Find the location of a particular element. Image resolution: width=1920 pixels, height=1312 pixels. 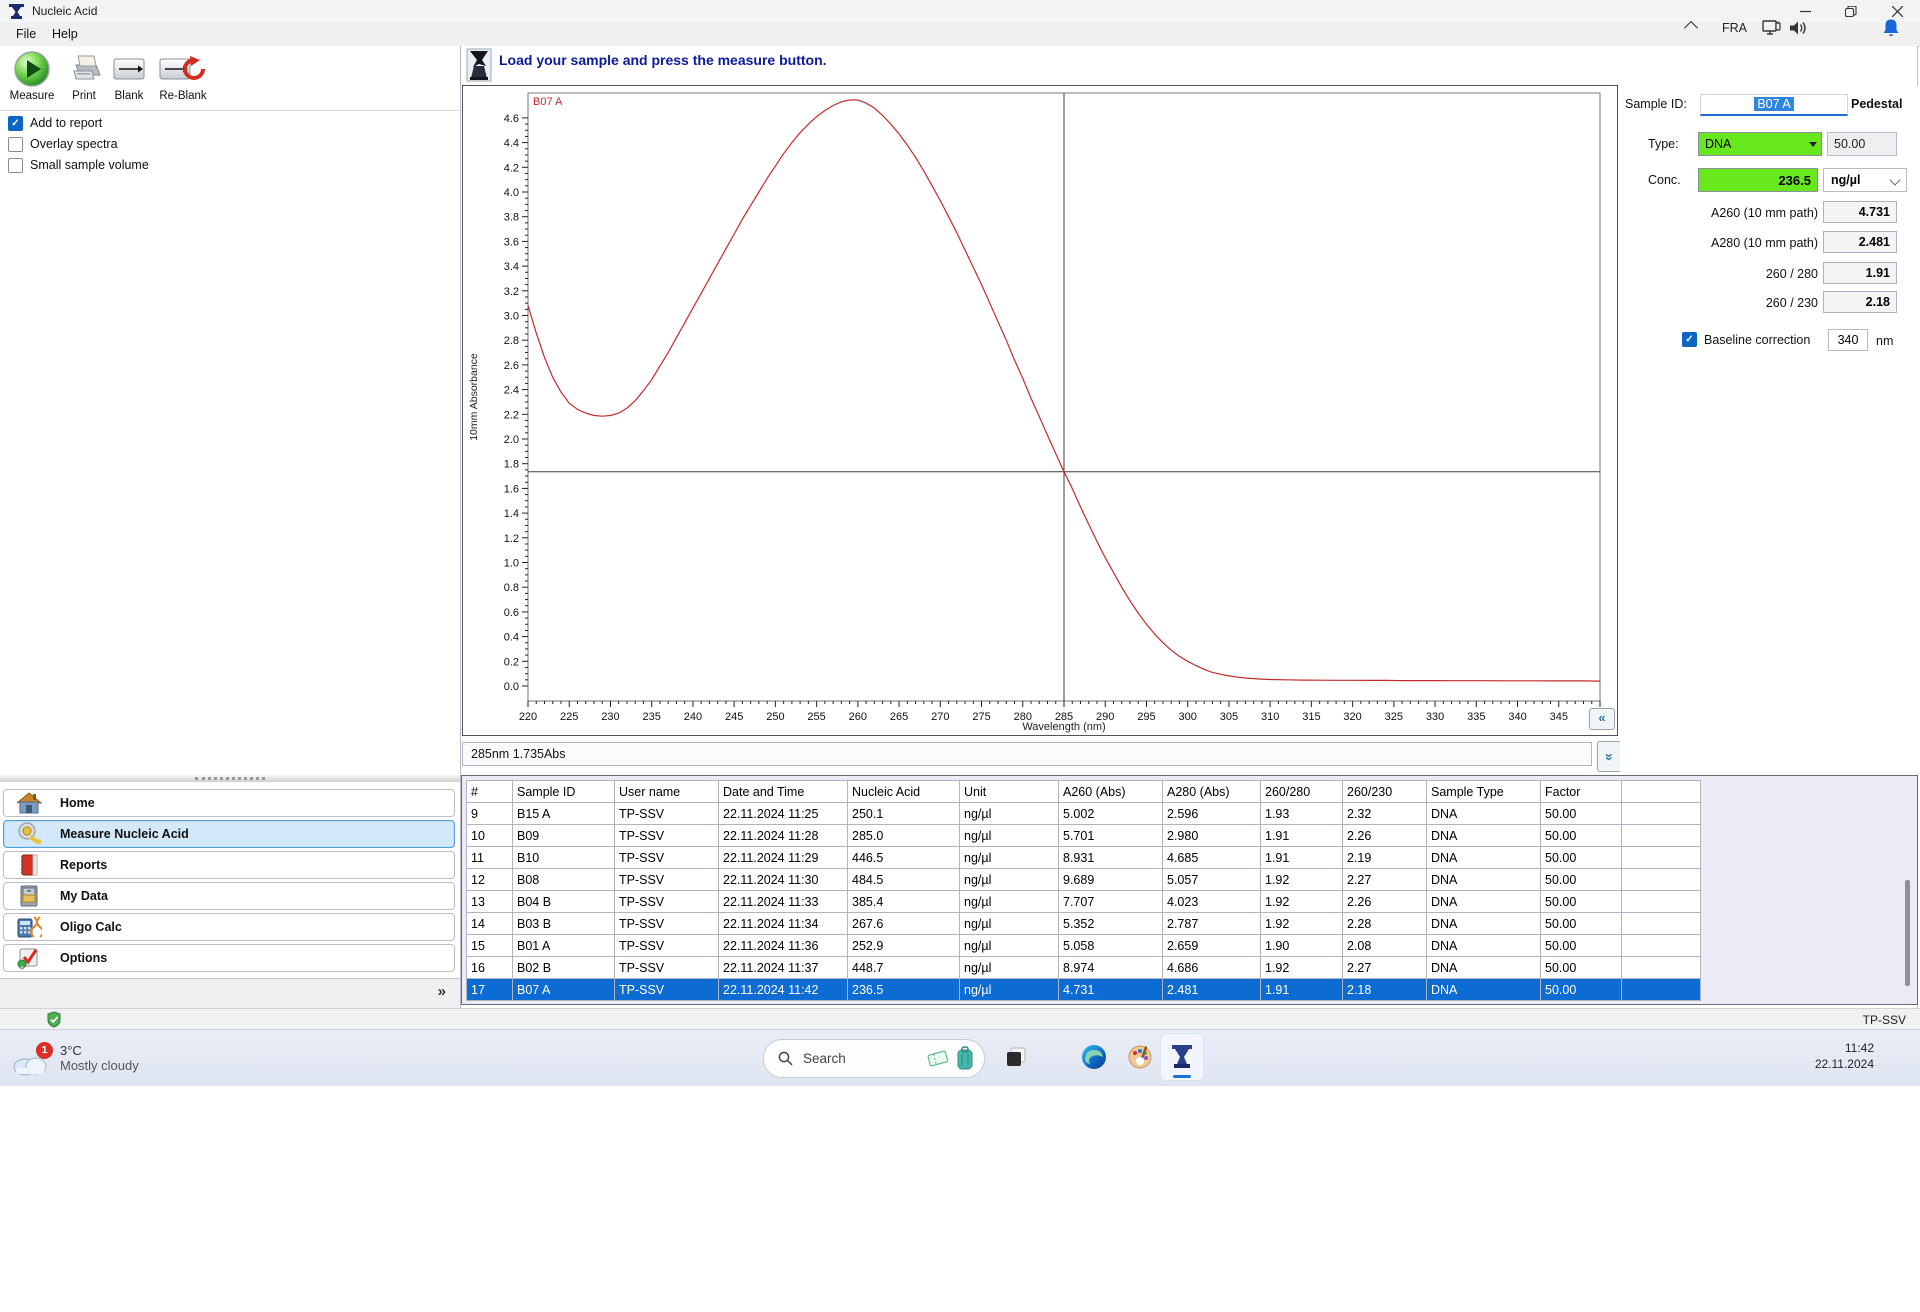

sidebar-expand-button: » is located at coordinates (442, 991).